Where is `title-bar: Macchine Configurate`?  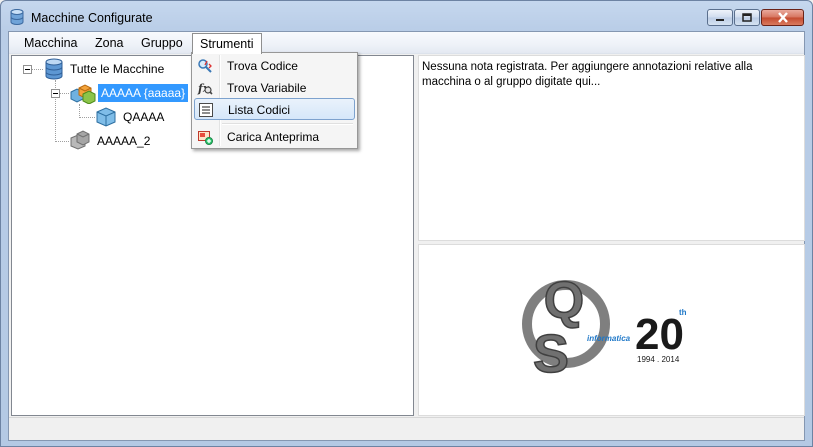
title-bar: Macchine Configurate is located at coordinates (406, 16).